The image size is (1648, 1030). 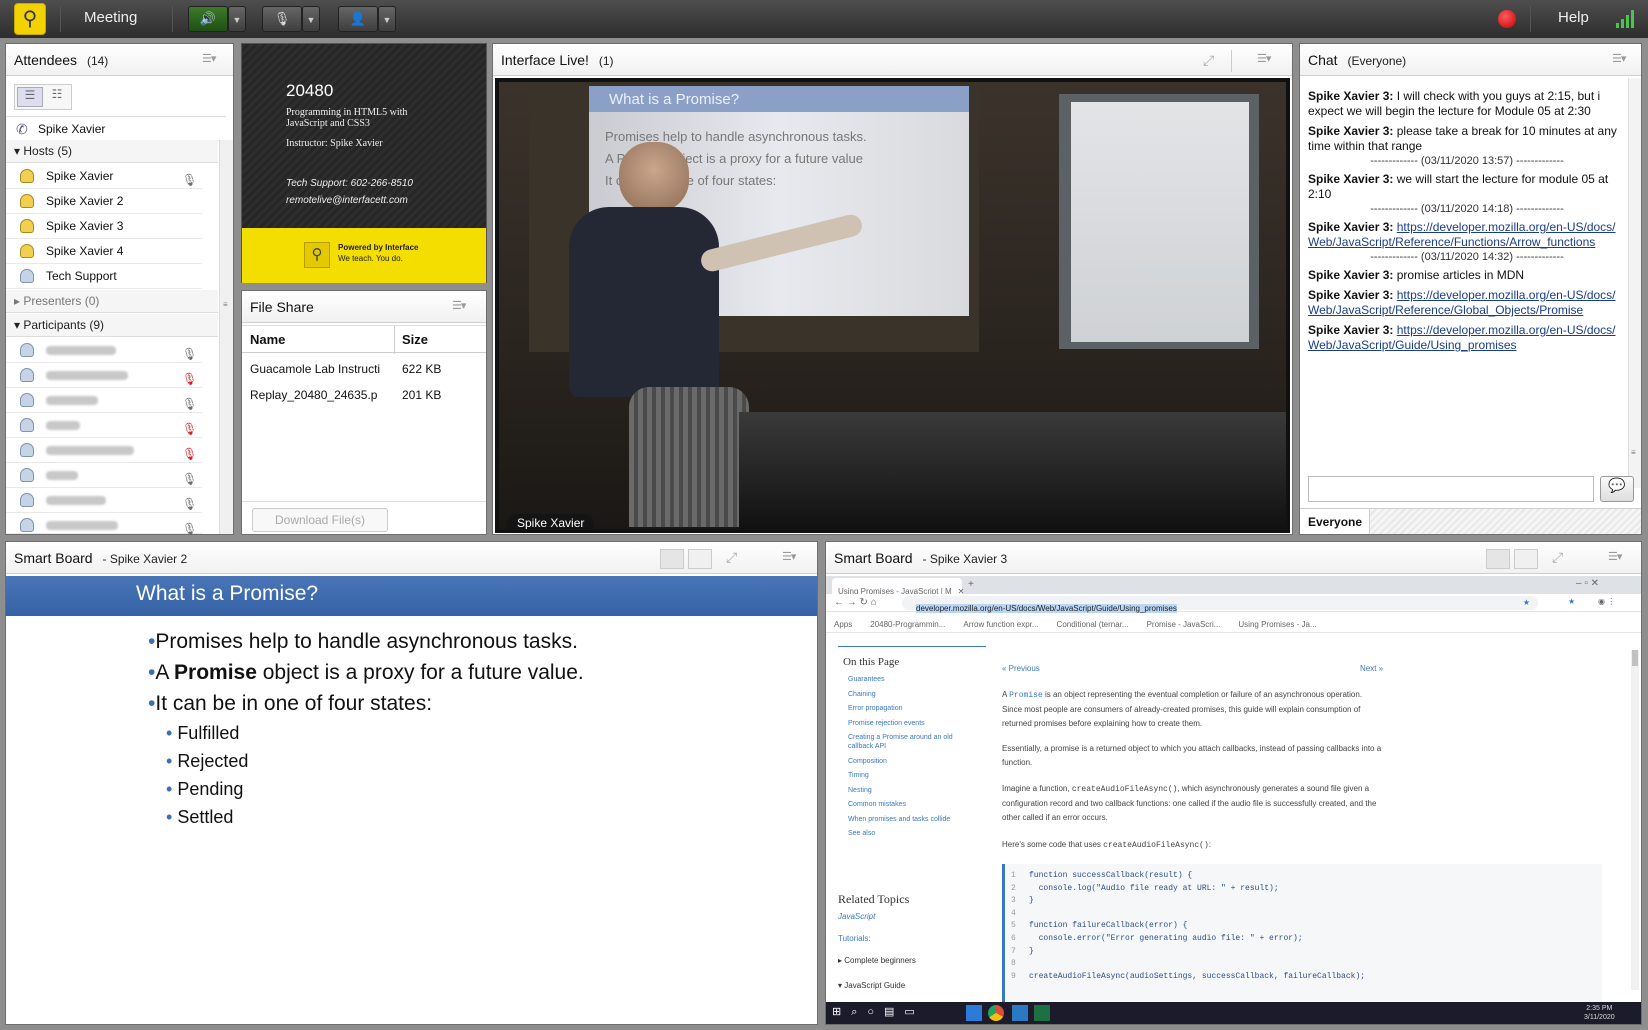 I want to click on nav-buttons-icon: ← → ↻ ⌂, so click(x=855, y=602).